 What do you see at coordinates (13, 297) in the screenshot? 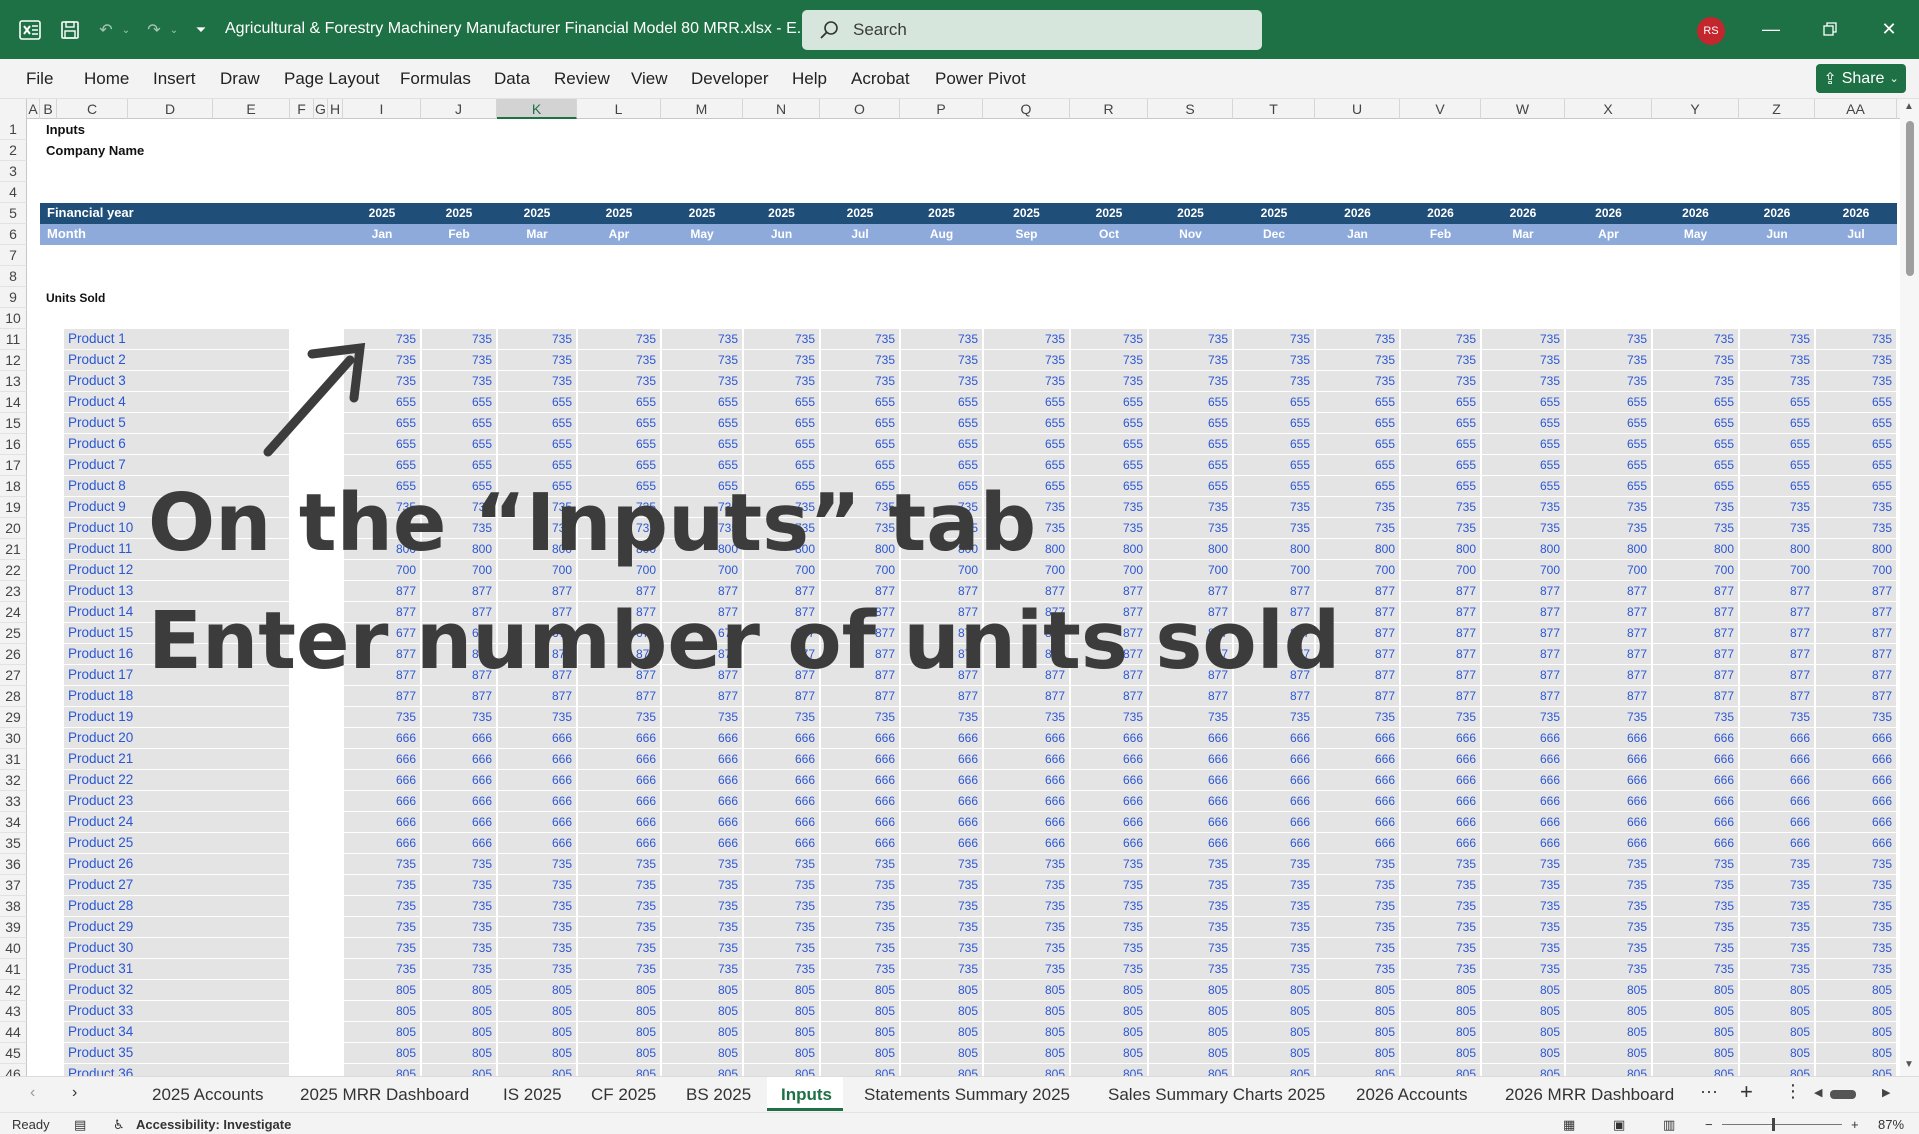
I see `row-header-9: 9` at bounding box center [13, 297].